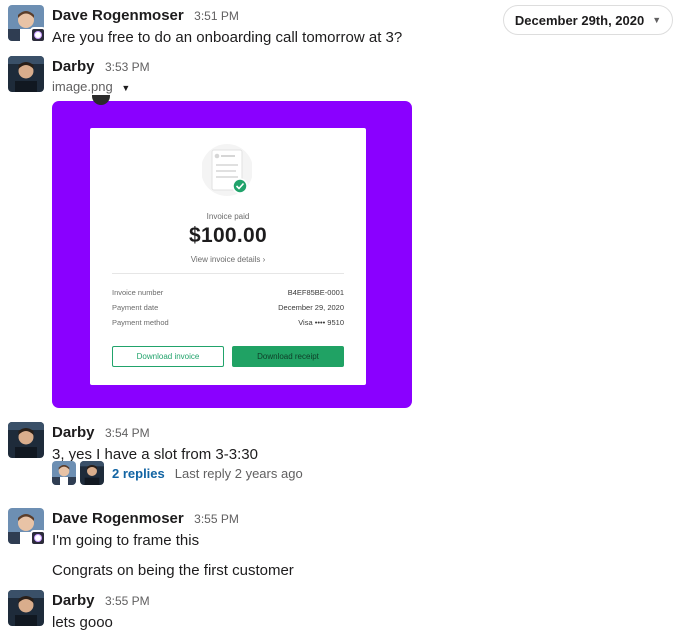 The image size is (680, 644). What do you see at coordinates (82, 622) in the screenshot?
I see `message-text: lets gooo` at bounding box center [82, 622].